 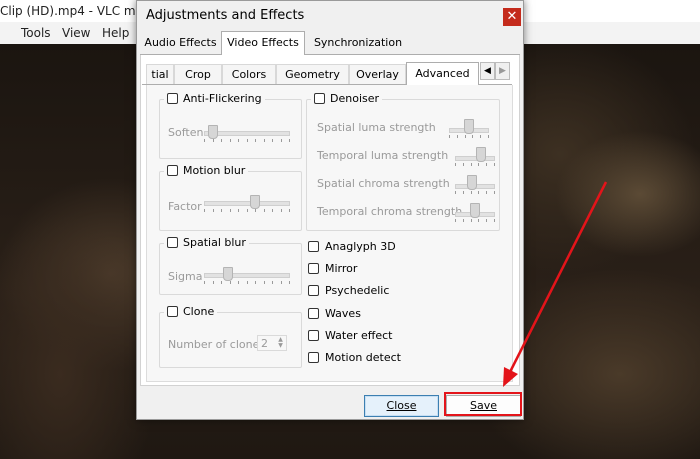 I want to click on annotation-arrow, so click(x=555, y=284).